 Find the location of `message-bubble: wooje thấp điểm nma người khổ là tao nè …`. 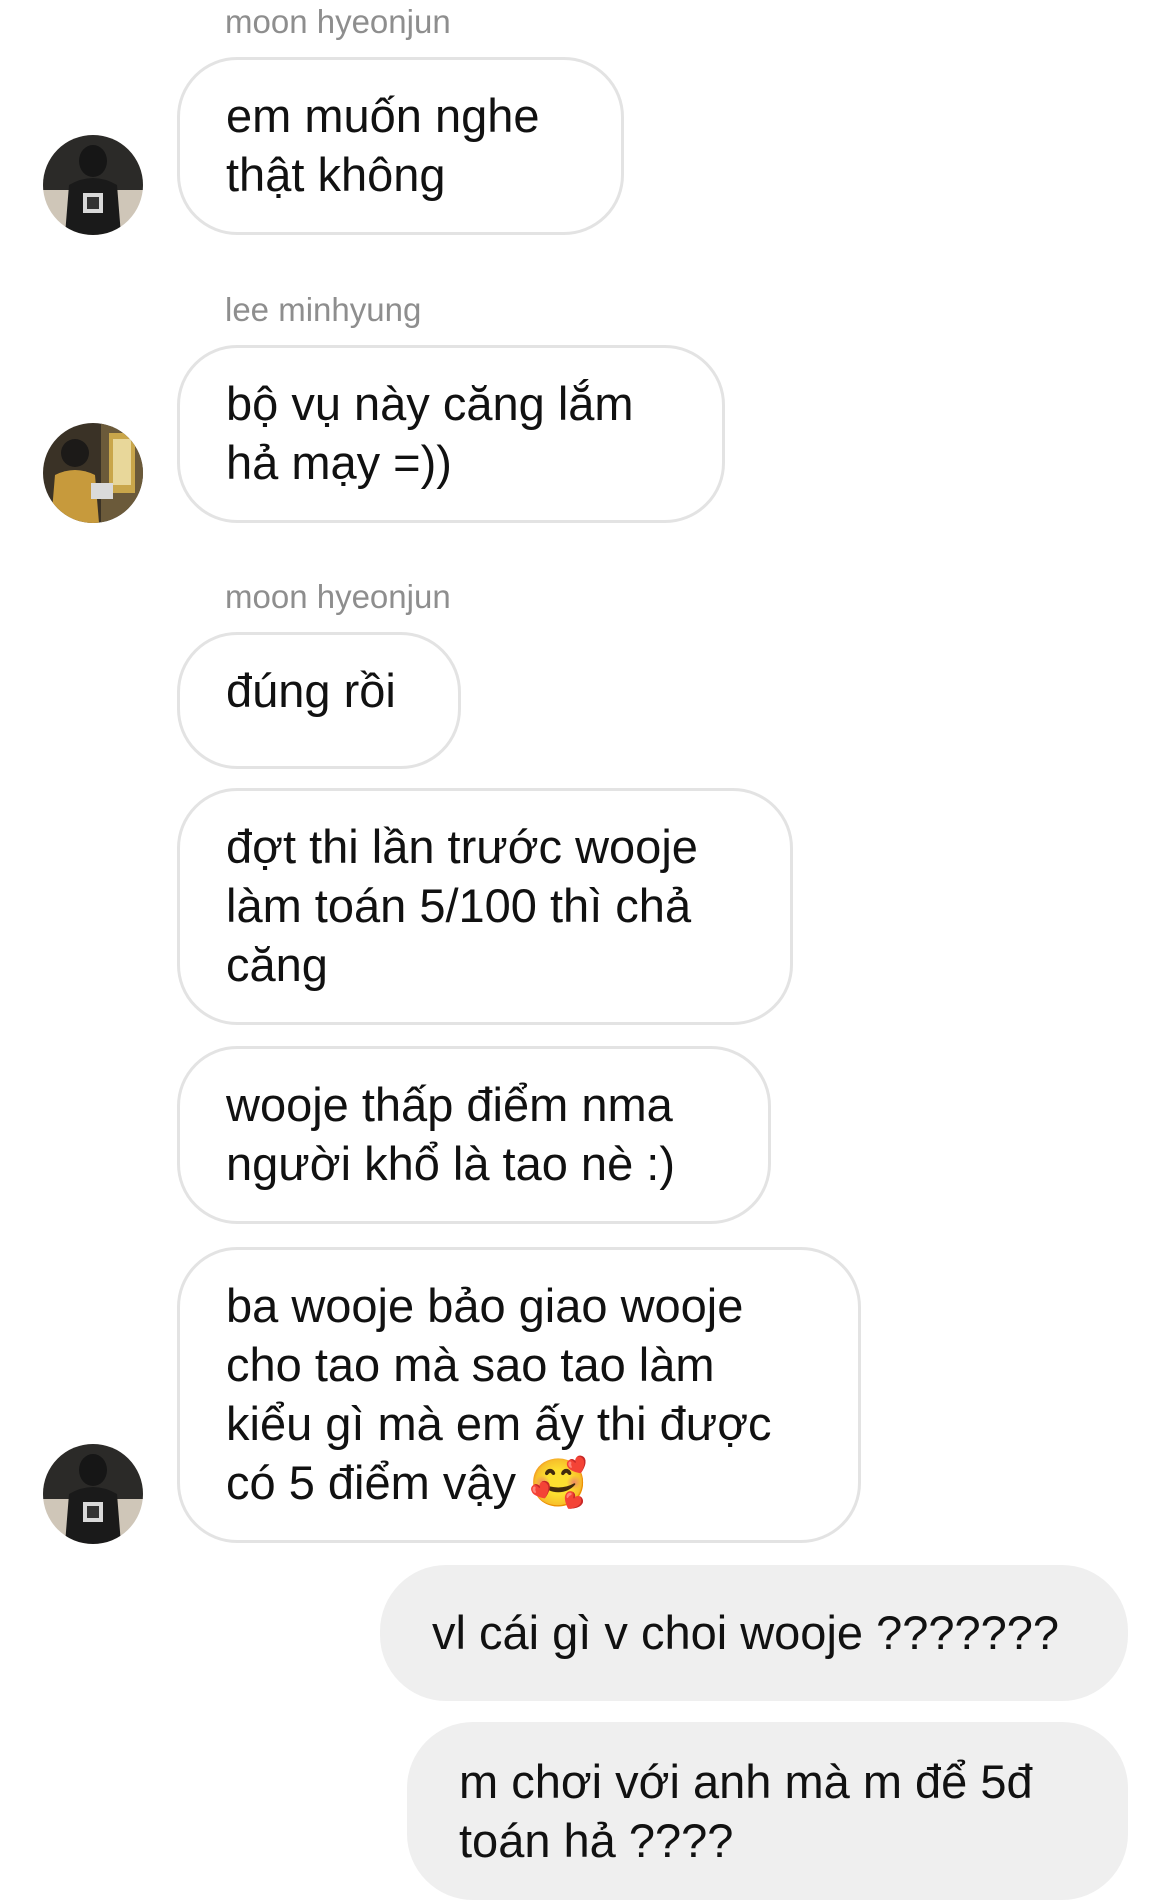

message-bubble: wooje thấp điểm nma người khổ là tao nè … is located at coordinates (474, 1135).